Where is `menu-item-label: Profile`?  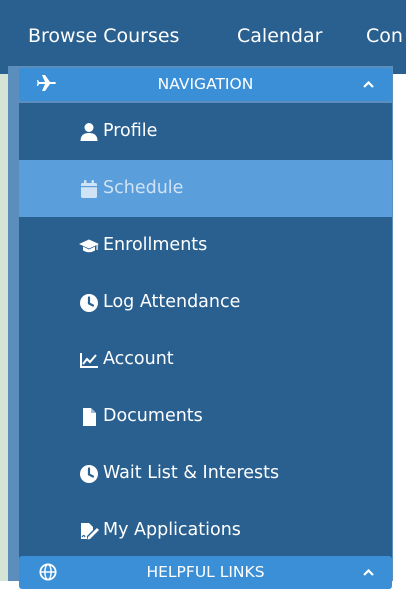
menu-item-label: Profile is located at coordinates (130, 131).